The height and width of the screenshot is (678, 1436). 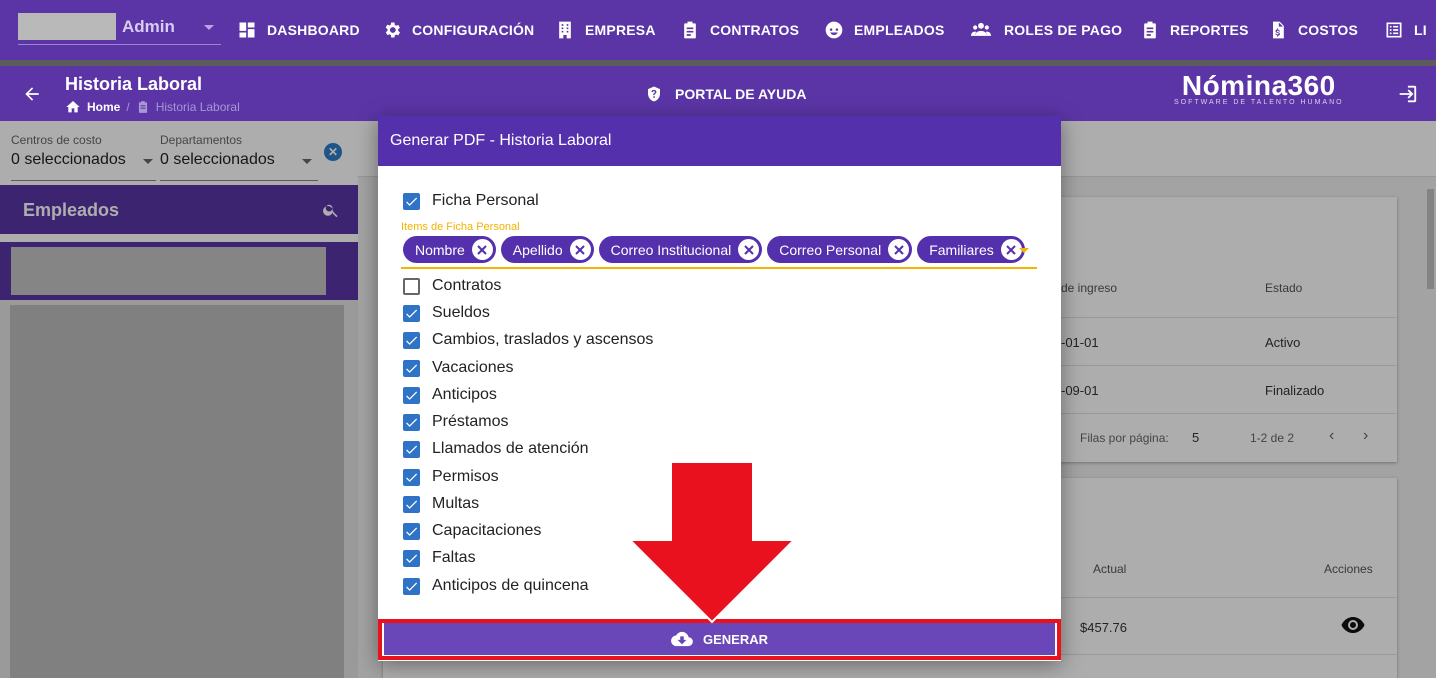 I want to click on chip-label: Correo Institucional, so click(x=671, y=249).